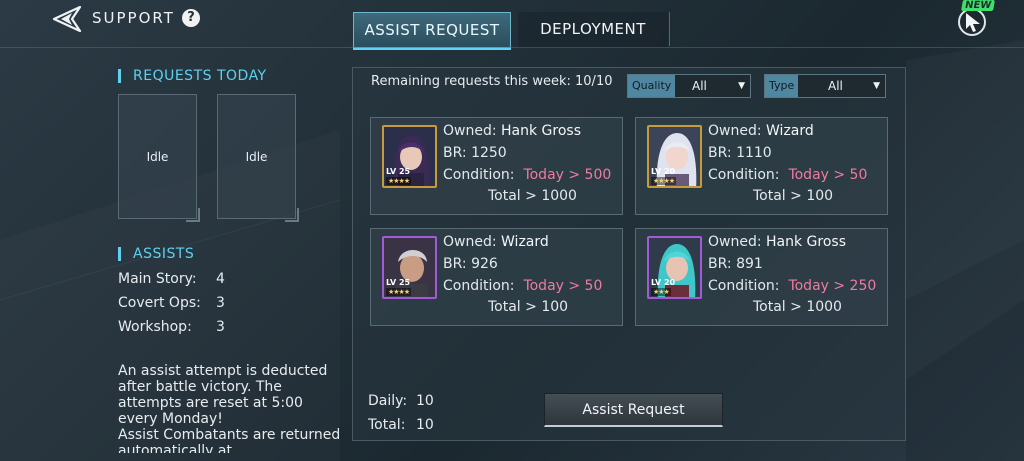 The image size is (1024, 461). I want to click on total-value: 10, so click(425, 425).